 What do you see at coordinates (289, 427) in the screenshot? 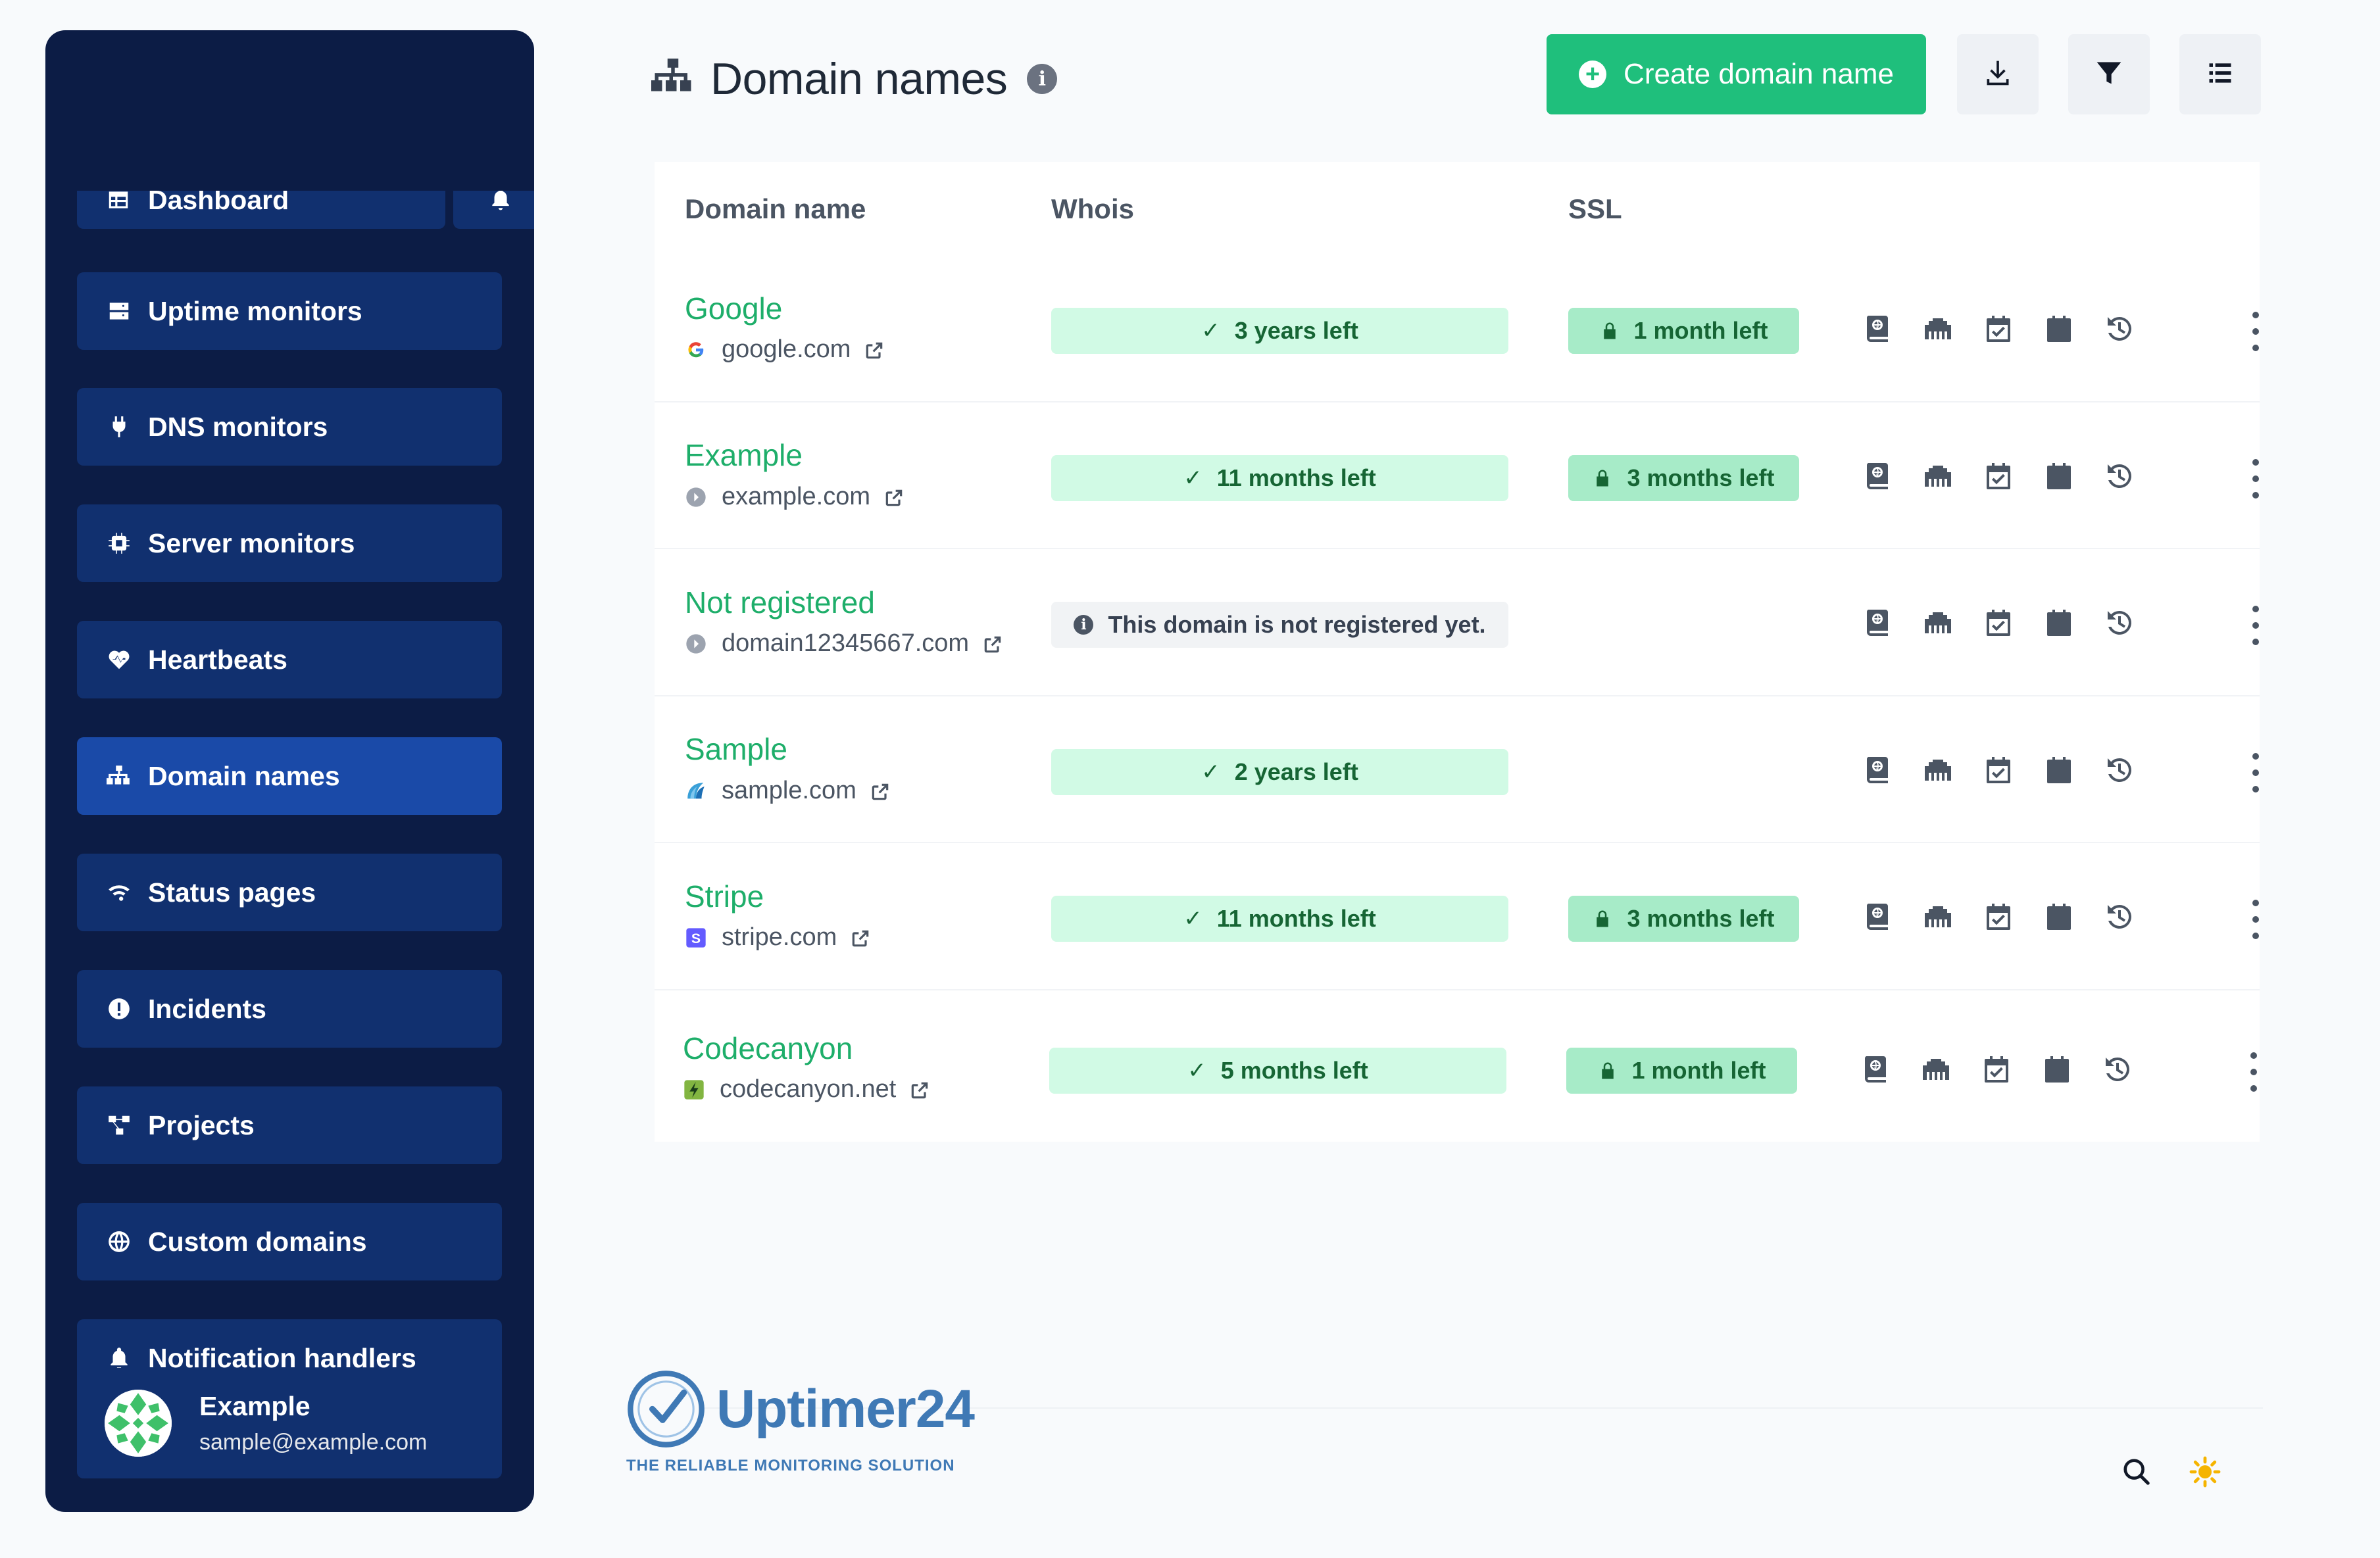
I see `sidebar-item-dns-monitors: DNS monitors` at bounding box center [289, 427].